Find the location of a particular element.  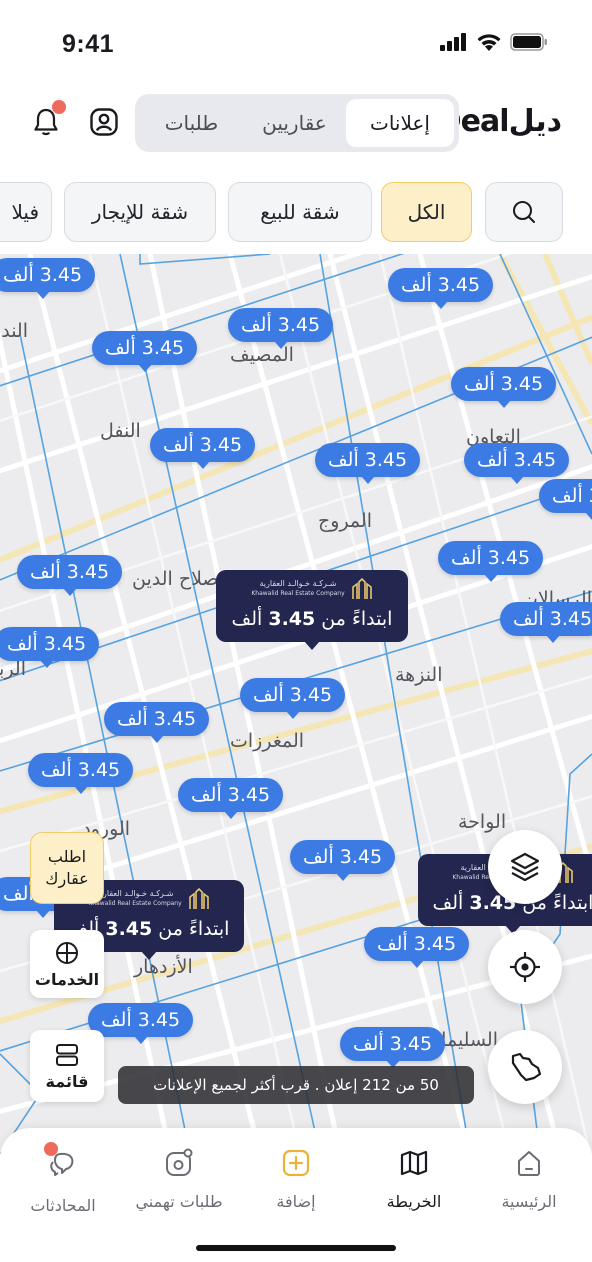

country-map-button is located at coordinates (525, 1067).